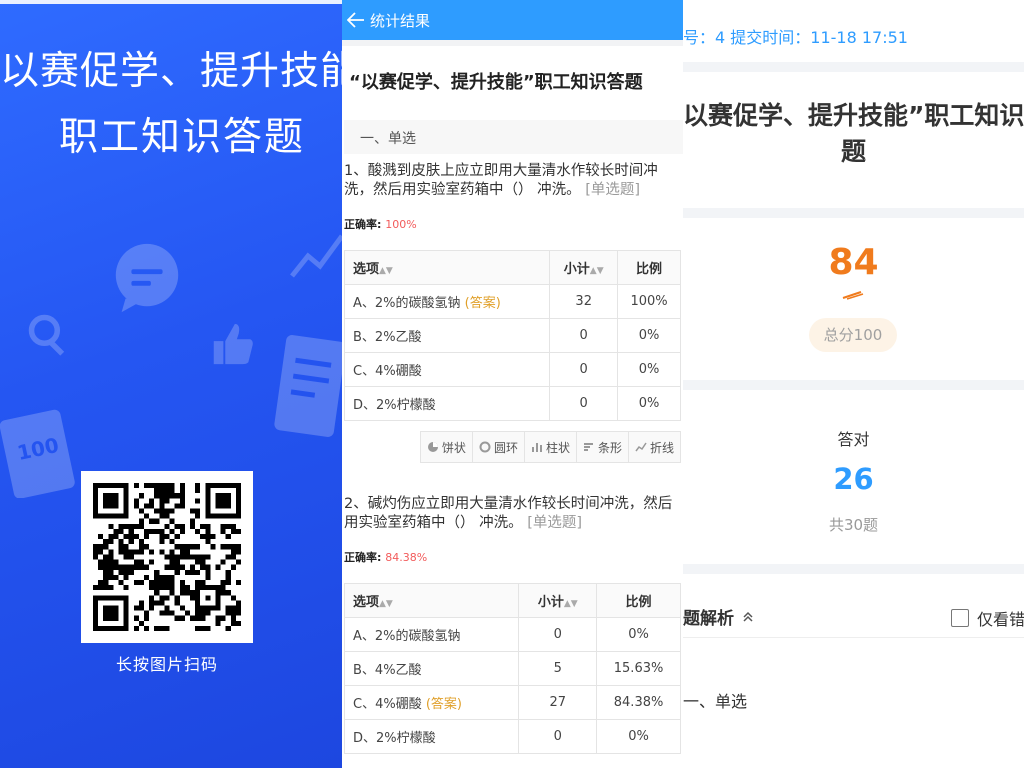 This screenshot has height=768, width=1024. I want to click on score-underline-icon, so click(853, 295).